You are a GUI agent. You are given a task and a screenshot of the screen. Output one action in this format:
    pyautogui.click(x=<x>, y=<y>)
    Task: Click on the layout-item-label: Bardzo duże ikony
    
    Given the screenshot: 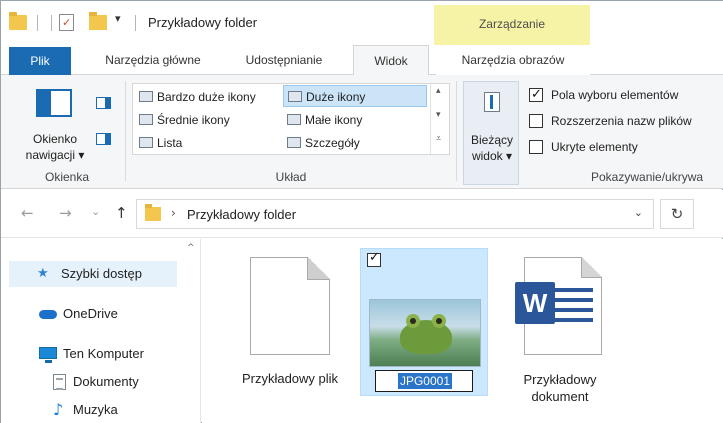 What is the action you would take?
    pyautogui.click(x=206, y=97)
    